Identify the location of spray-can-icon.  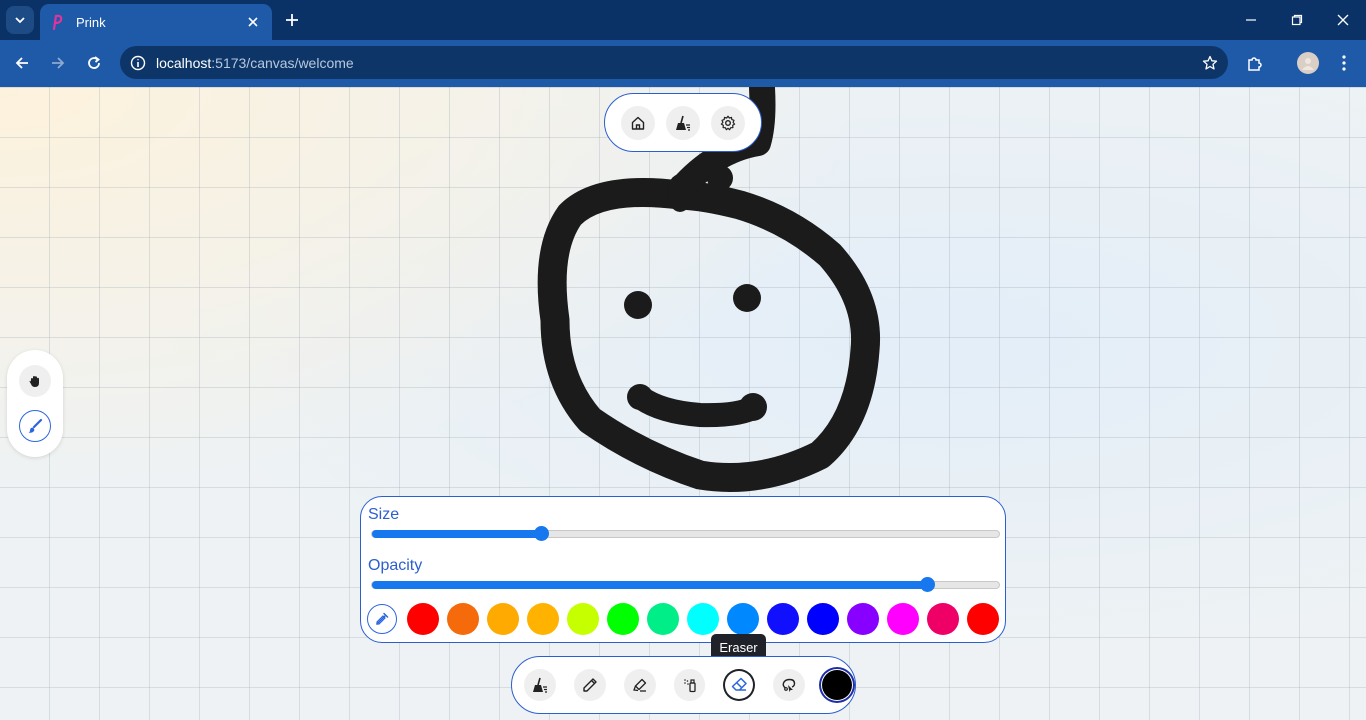
(689, 686).